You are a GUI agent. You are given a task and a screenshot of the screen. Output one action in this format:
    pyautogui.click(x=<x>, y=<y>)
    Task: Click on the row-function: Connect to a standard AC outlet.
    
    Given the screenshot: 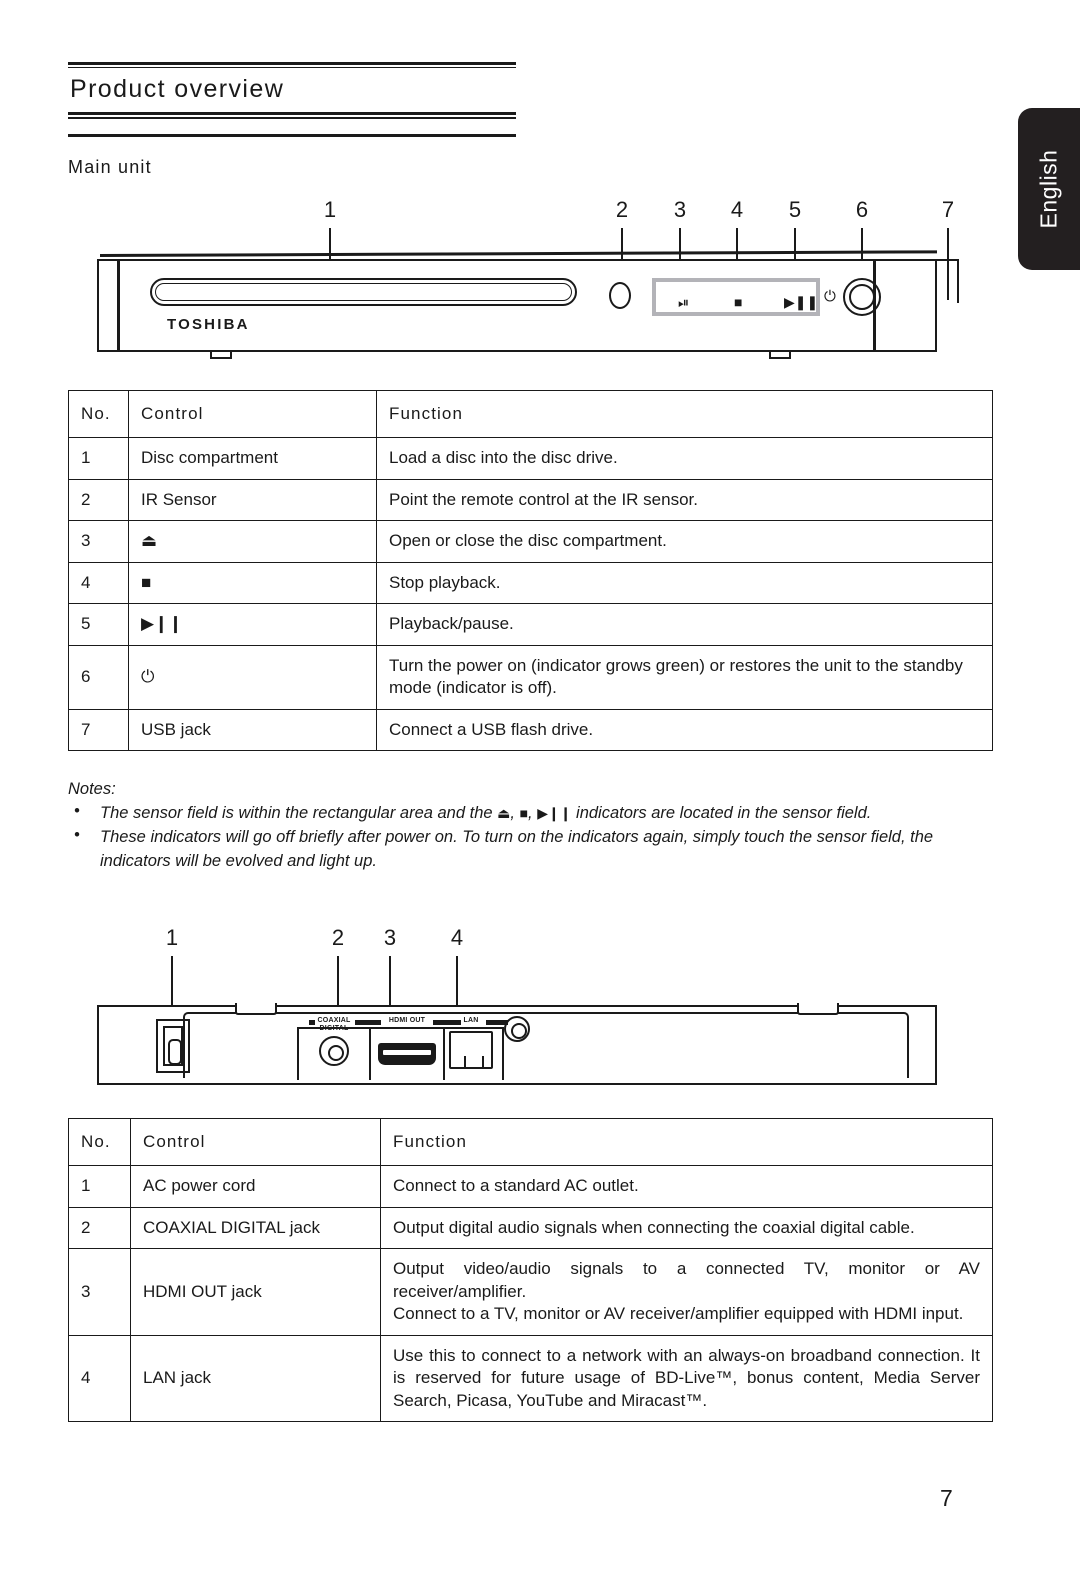 What is the action you would take?
    pyautogui.click(x=686, y=1186)
    